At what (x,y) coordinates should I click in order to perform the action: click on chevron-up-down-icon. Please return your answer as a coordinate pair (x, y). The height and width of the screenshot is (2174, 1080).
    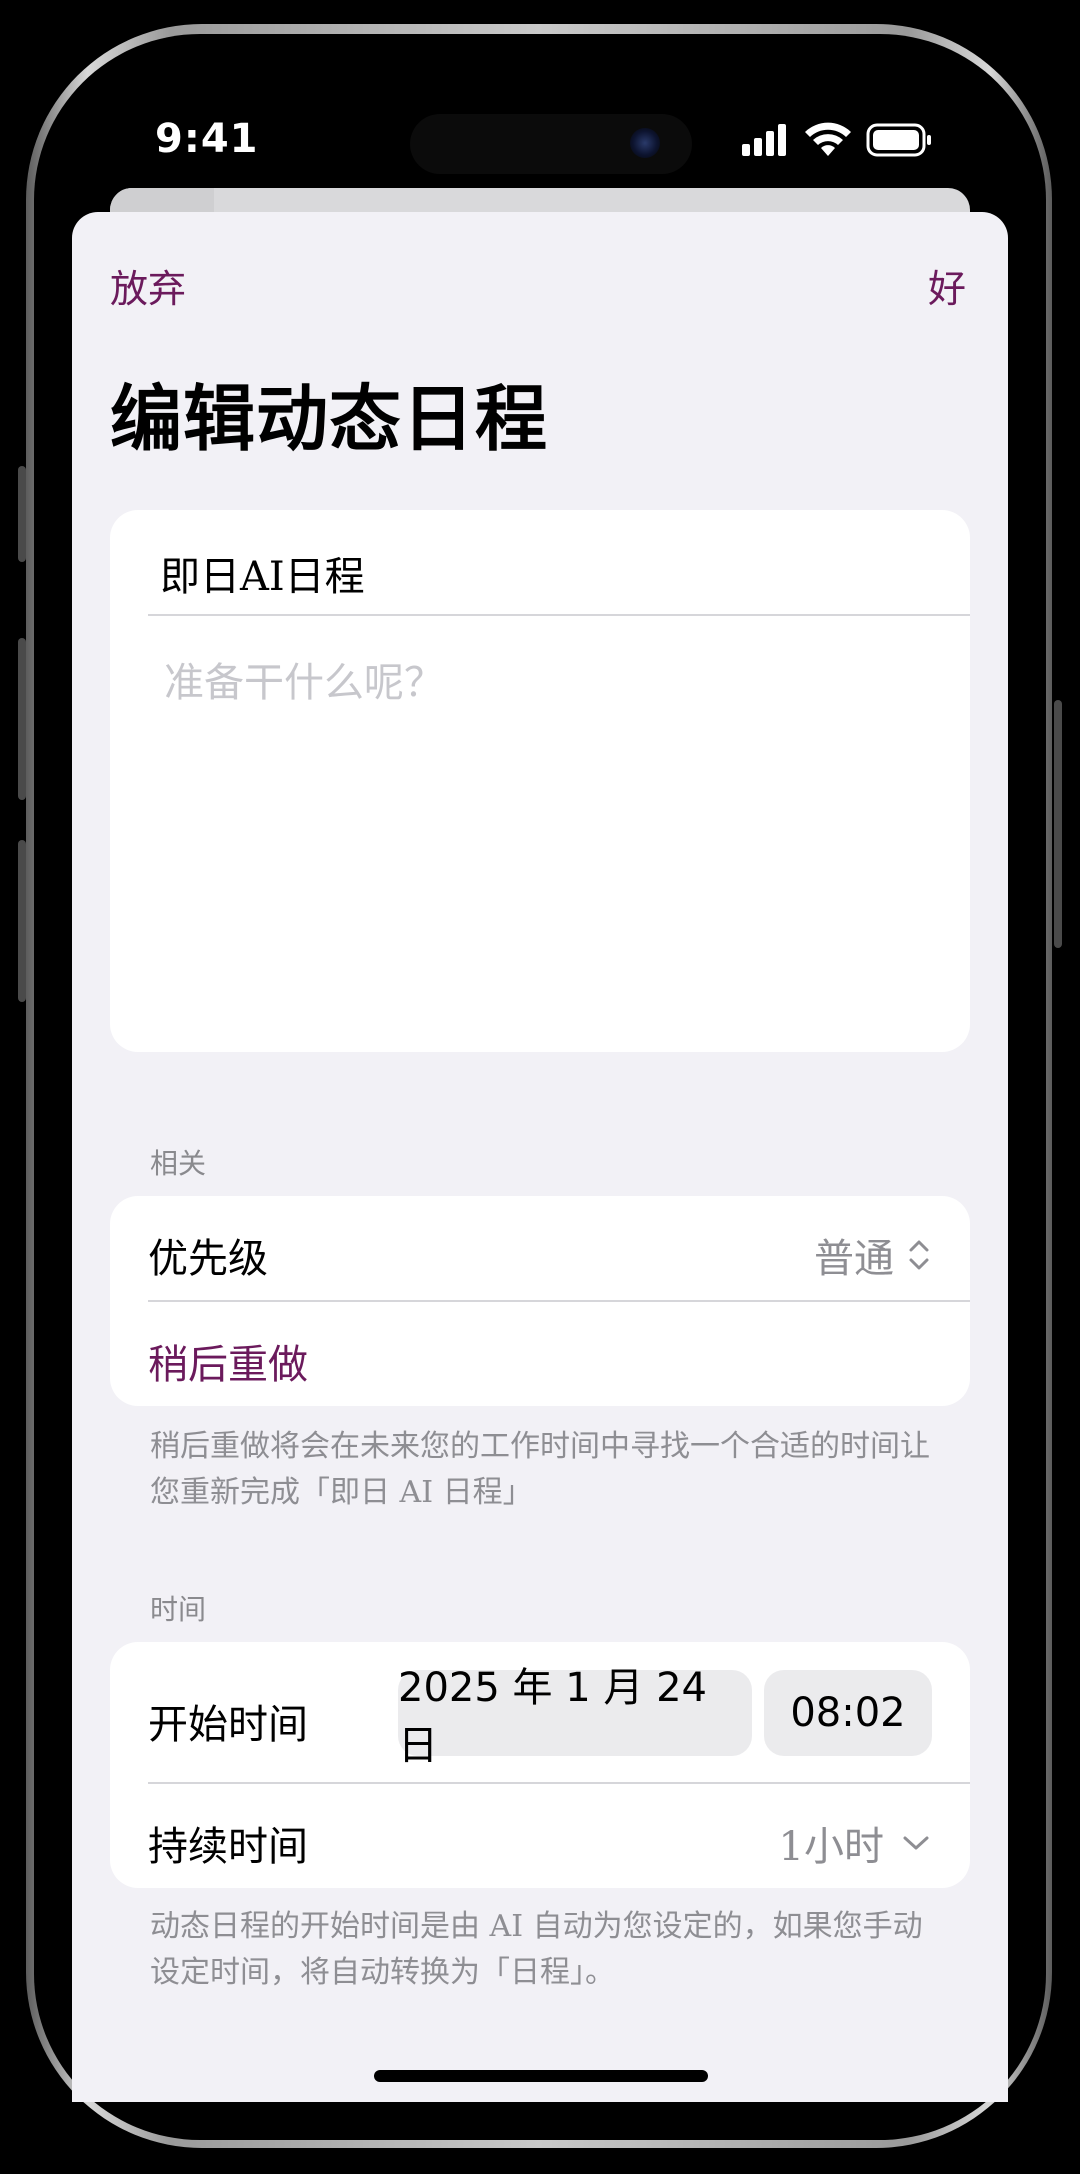
    Looking at the image, I should click on (919, 1255).